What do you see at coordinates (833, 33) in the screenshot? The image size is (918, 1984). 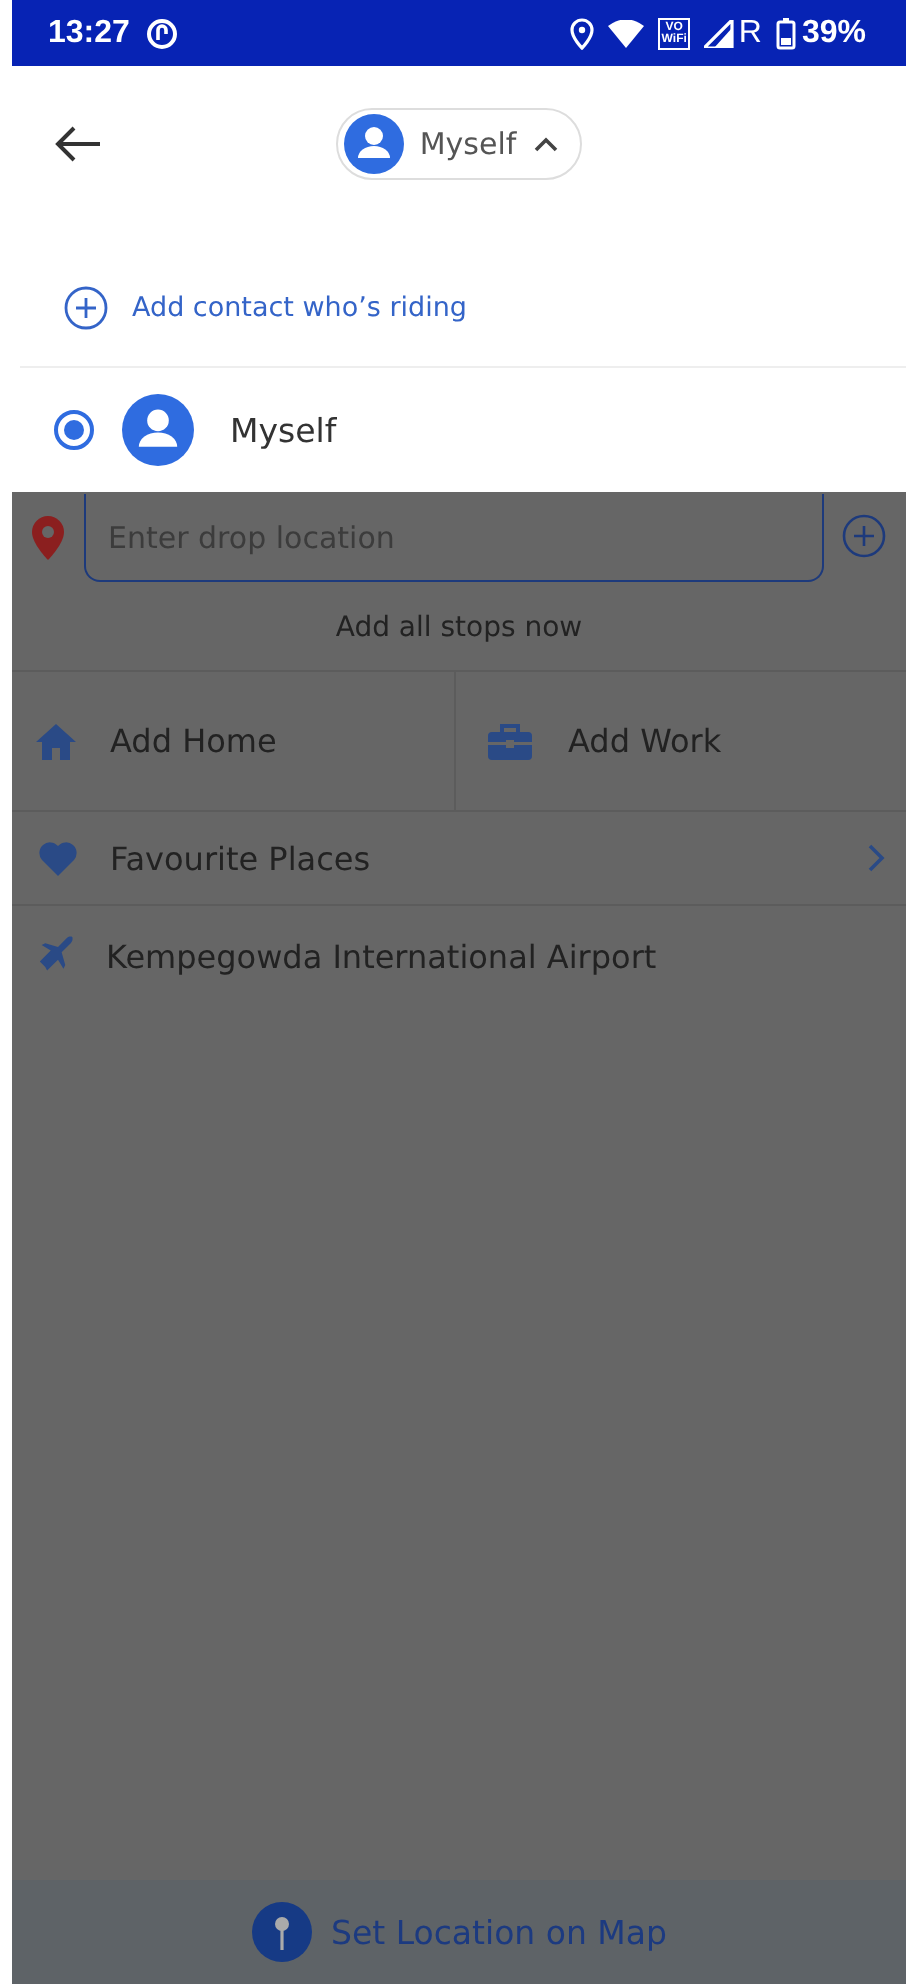 I see `battery-level: 39%` at bounding box center [833, 33].